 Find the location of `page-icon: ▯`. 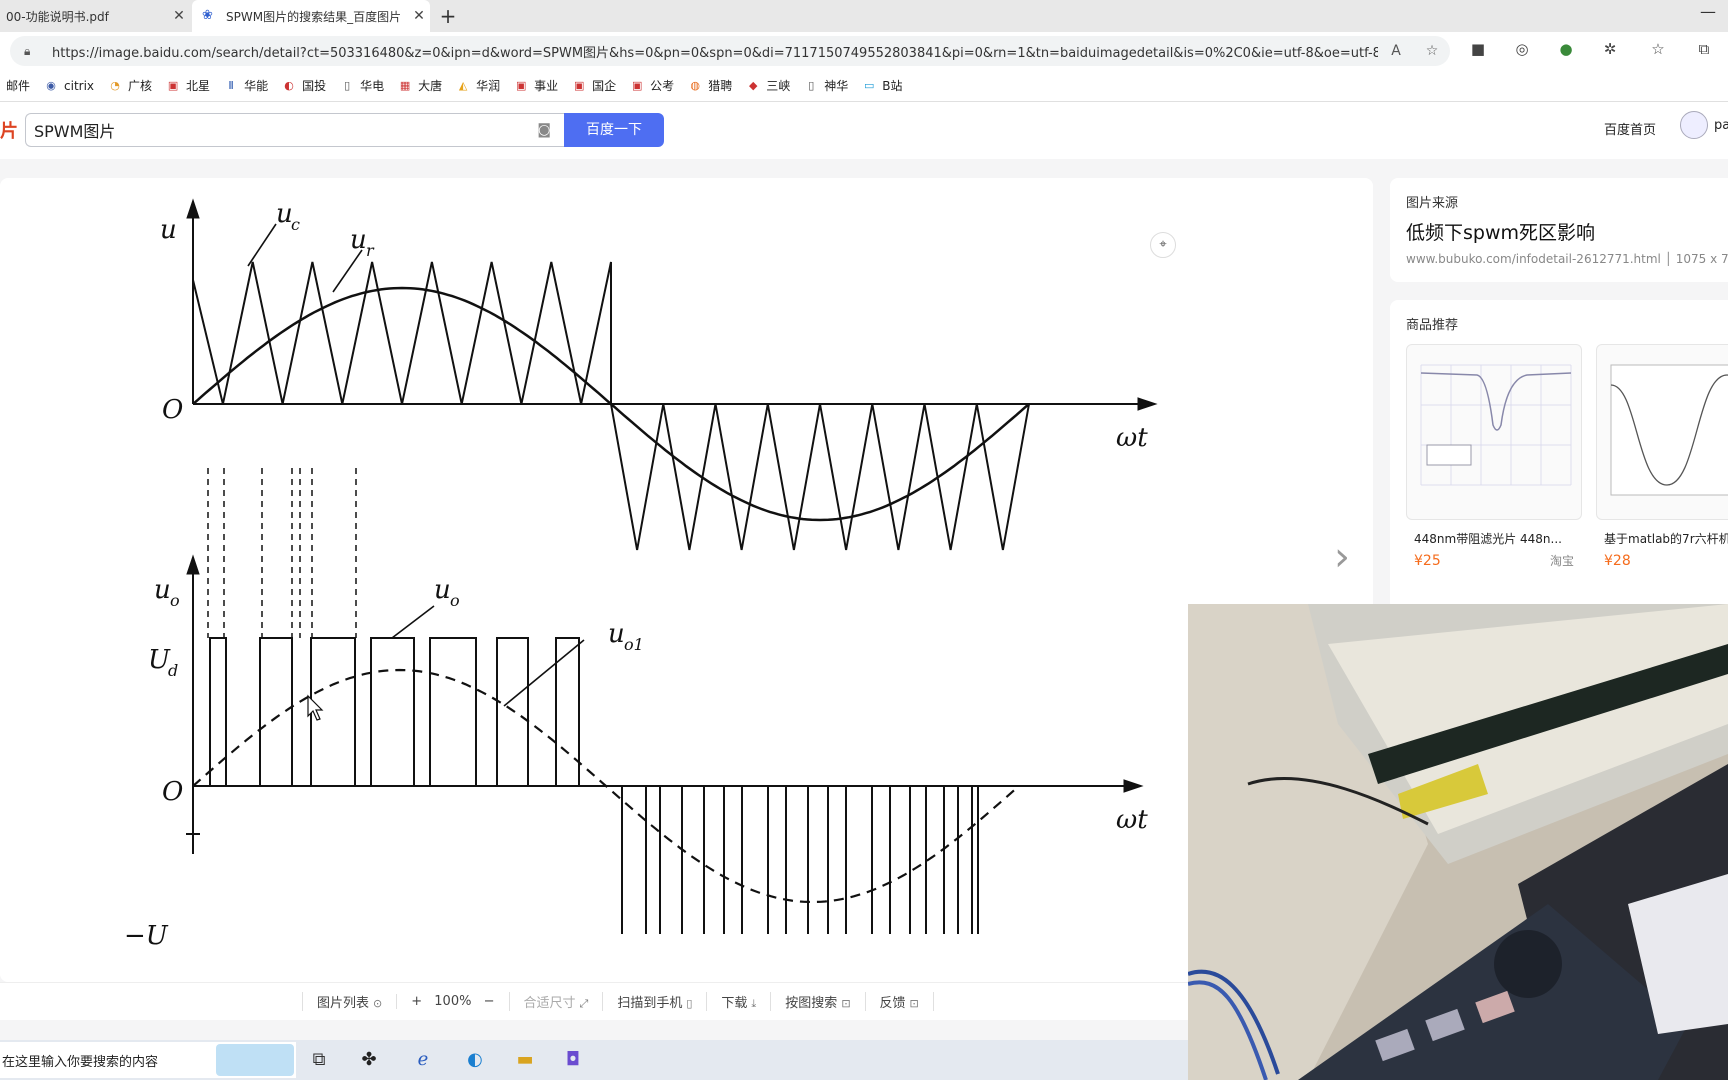

page-icon: ▯ is located at coordinates (811, 85).